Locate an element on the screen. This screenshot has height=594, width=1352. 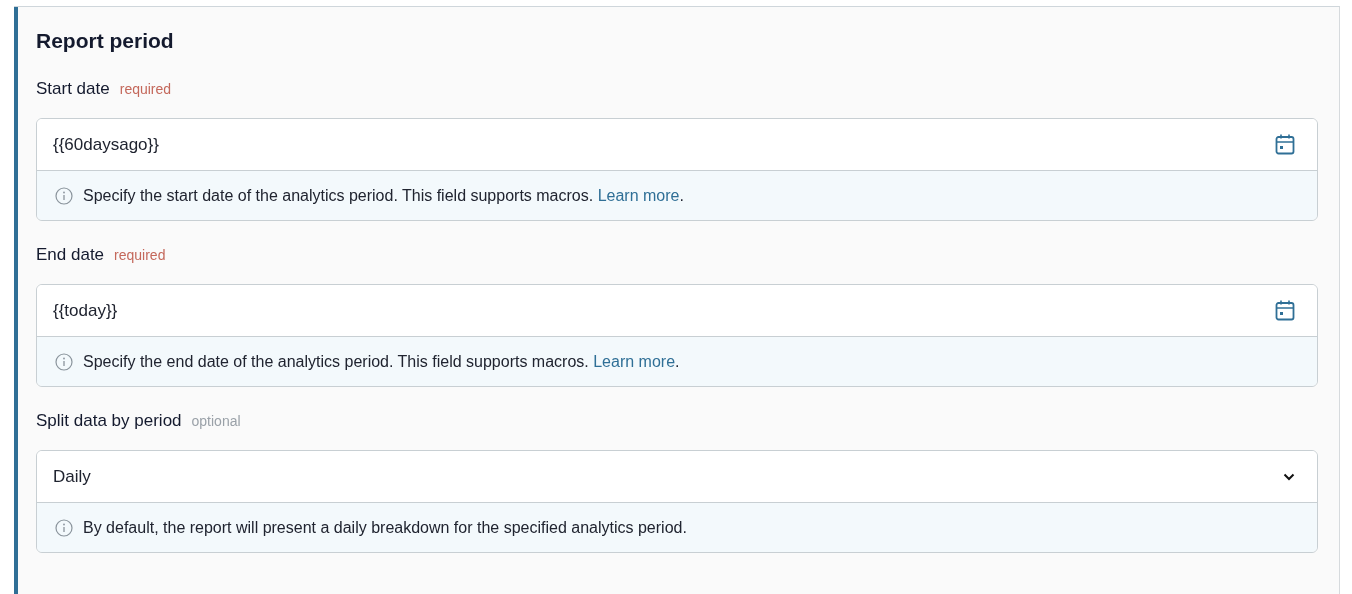
help-text: Specify the start date of the analytics period. This field supports macros. Learn more. is located at coordinates (383, 195).